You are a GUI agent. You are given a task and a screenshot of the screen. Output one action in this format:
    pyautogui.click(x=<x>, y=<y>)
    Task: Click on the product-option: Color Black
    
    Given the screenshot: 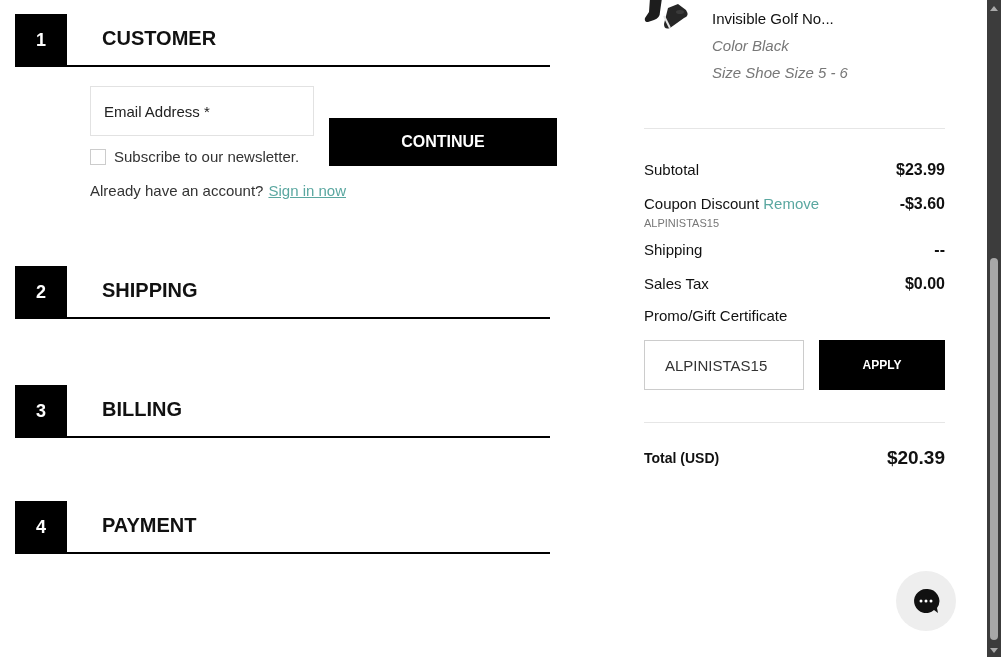 What is the action you would take?
    pyautogui.click(x=780, y=45)
    